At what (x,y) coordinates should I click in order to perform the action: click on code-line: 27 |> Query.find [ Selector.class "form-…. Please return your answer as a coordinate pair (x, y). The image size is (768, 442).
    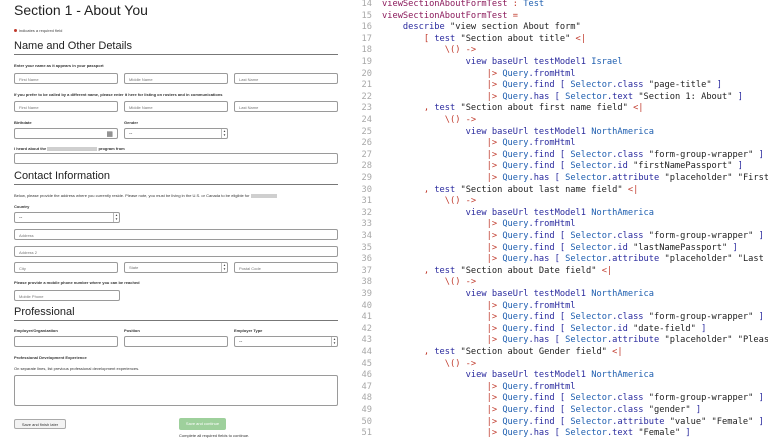
    Looking at the image, I should click on (560, 156).